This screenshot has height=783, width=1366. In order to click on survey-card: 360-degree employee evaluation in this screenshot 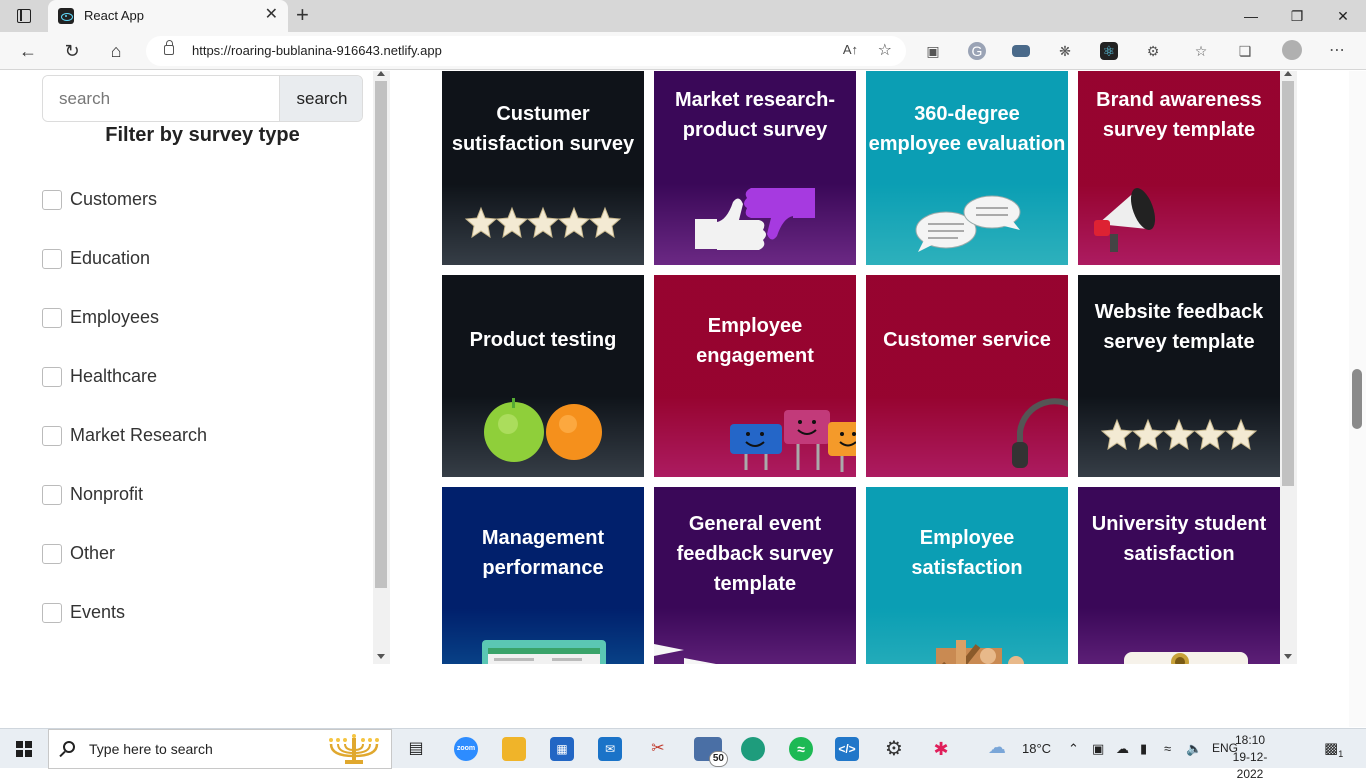, I will do `click(967, 168)`.